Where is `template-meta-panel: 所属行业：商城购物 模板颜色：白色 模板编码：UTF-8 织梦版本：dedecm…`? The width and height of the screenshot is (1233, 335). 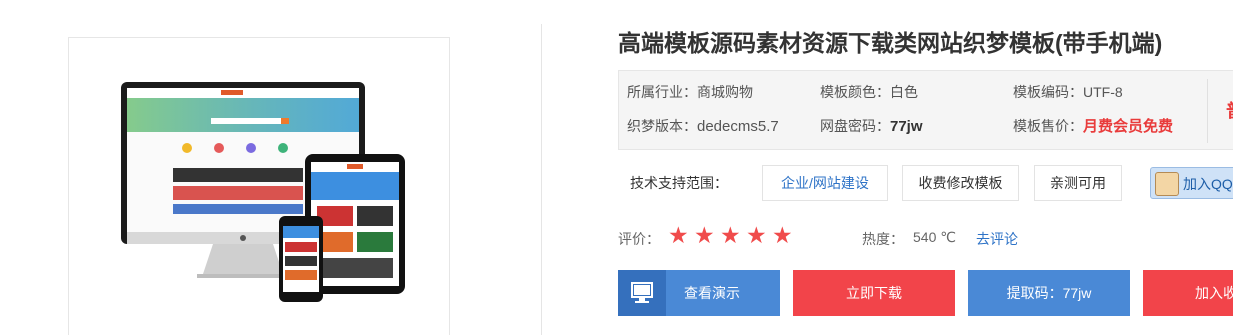
template-meta-panel: 所属行业：商城购物 模板颜色：白色 模板编码：UTF-8 织梦版本：dedecm… is located at coordinates (925, 110).